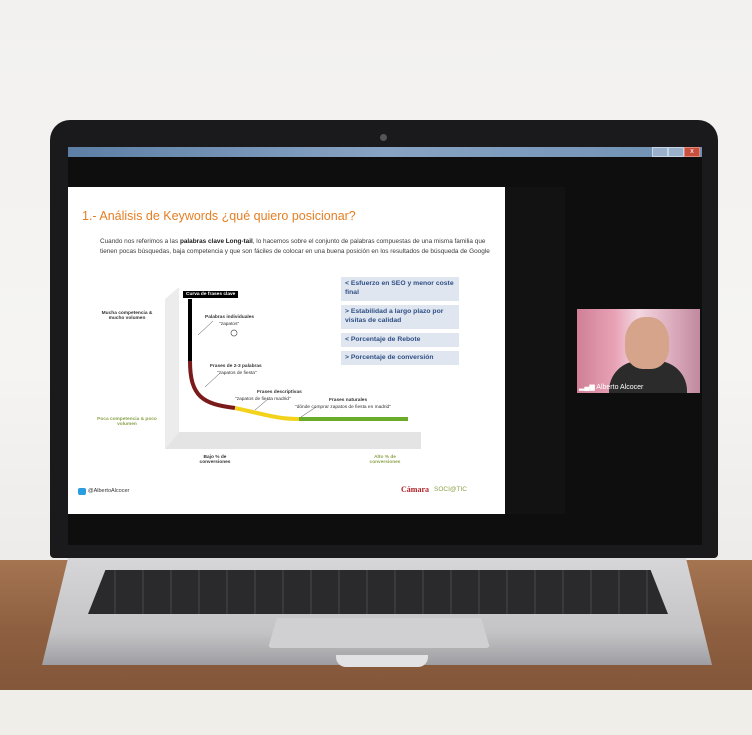 The height and width of the screenshot is (735, 752). What do you see at coordinates (127, 316) in the screenshot?
I see `y-axis-high-label: Mucha competencia & mucho volumen` at bounding box center [127, 316].